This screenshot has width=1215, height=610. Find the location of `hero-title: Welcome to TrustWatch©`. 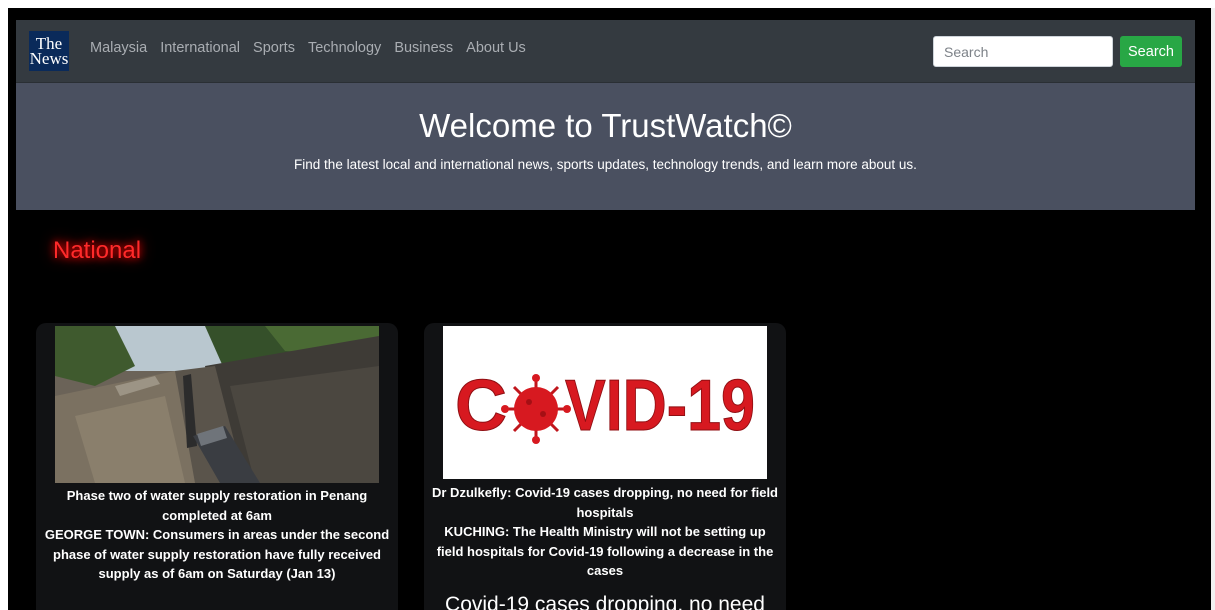

hero-title: Welcome to TrustWatch© is located at coordinates (605, 125).